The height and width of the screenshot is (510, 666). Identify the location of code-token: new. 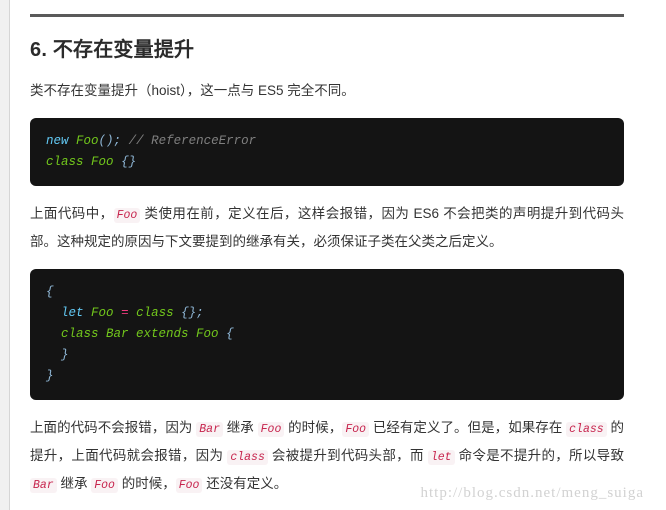
(57, 141).